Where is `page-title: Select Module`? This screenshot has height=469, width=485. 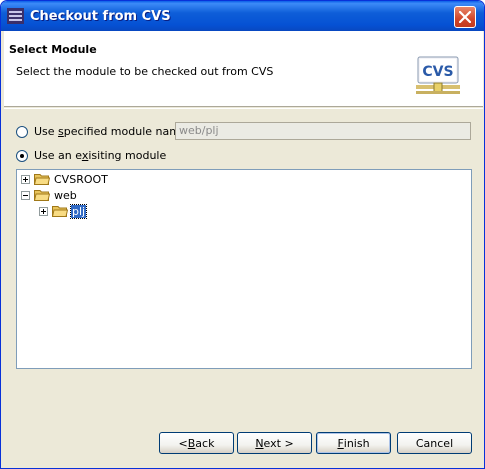
page-title: Select Module is located at coordinates (53, 49).